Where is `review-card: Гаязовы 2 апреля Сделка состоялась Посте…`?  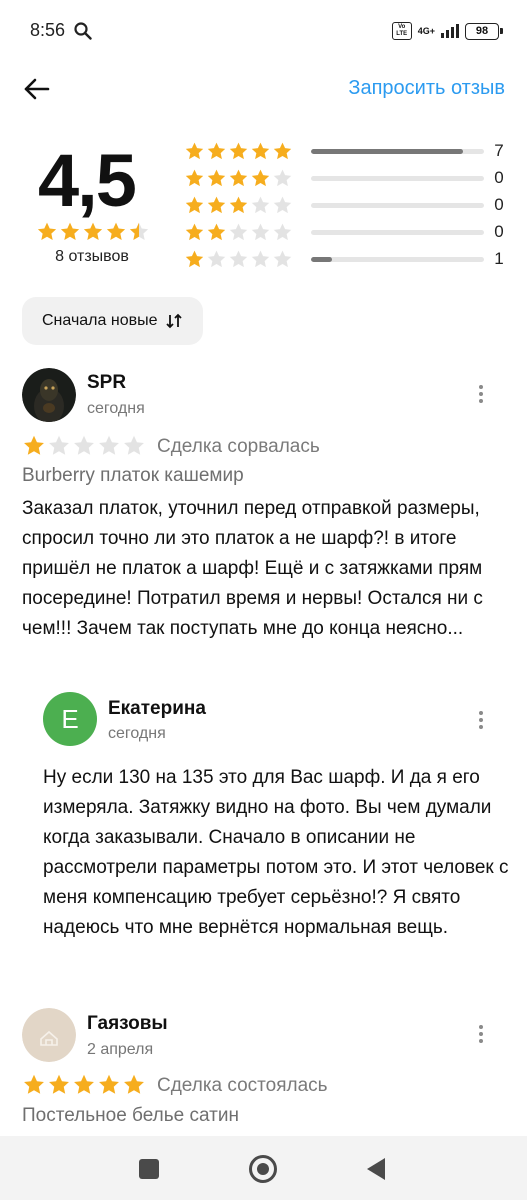 review-card: Гаязовы 2 апреля Сделка состоялась Посте… is located at coordinates (263, 1071).